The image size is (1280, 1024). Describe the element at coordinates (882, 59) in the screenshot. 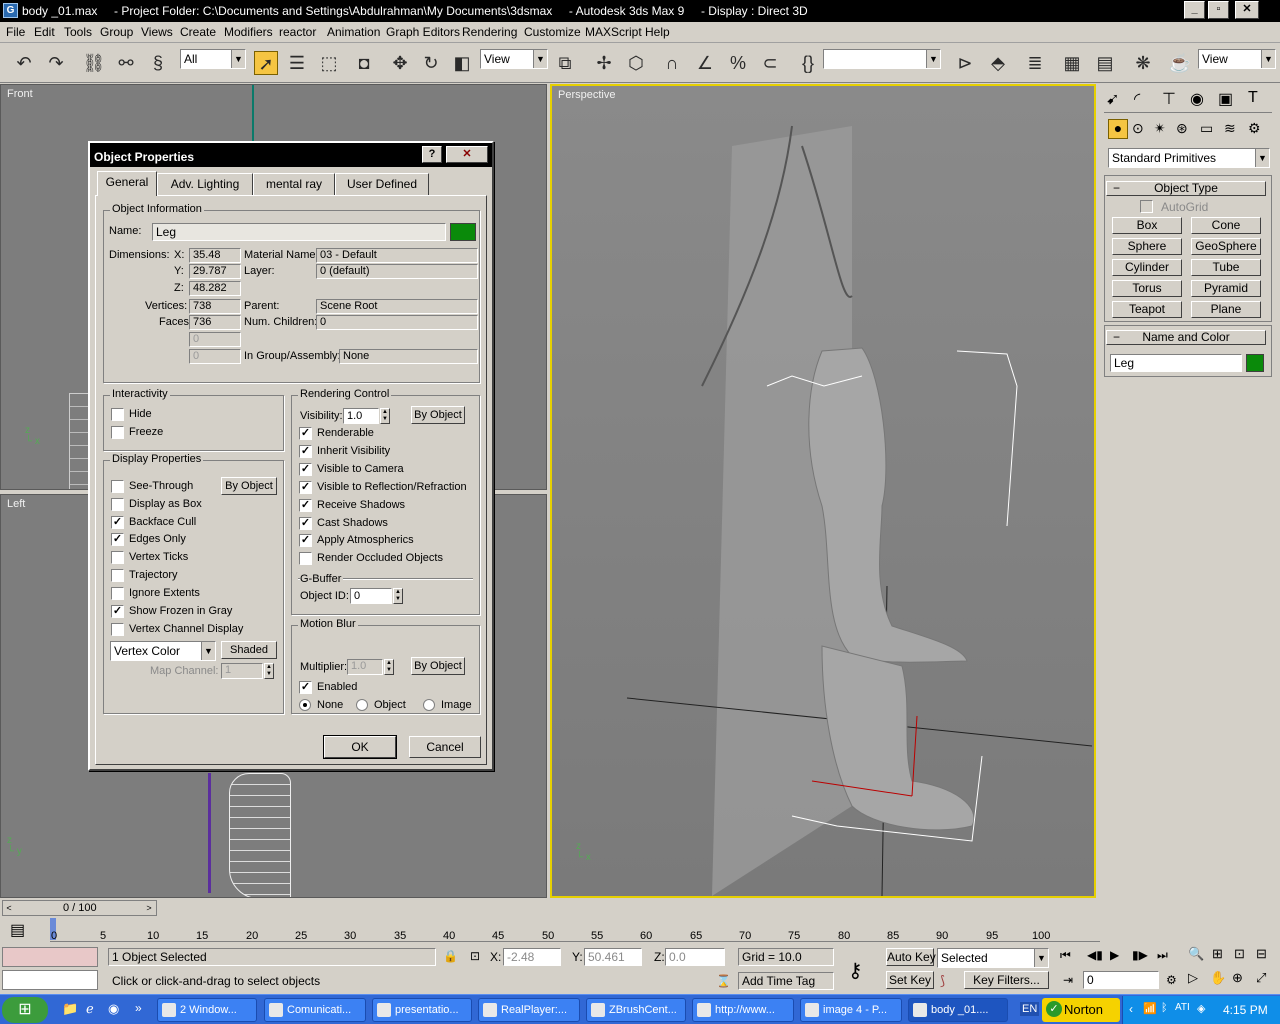

I see `named-selection-dropdown: ▼` at that location.